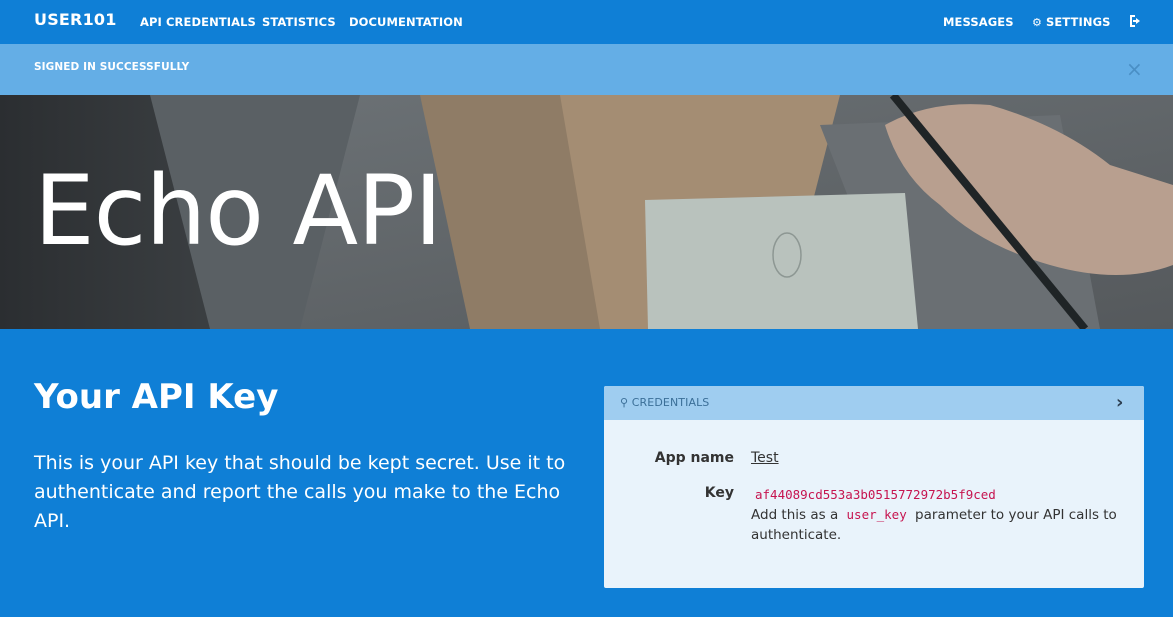 This screenshot has height=617, width=1173. Describe the element at coordinates (626, 402) in the screenshot. I see `key-icon: ⚲` at that location.